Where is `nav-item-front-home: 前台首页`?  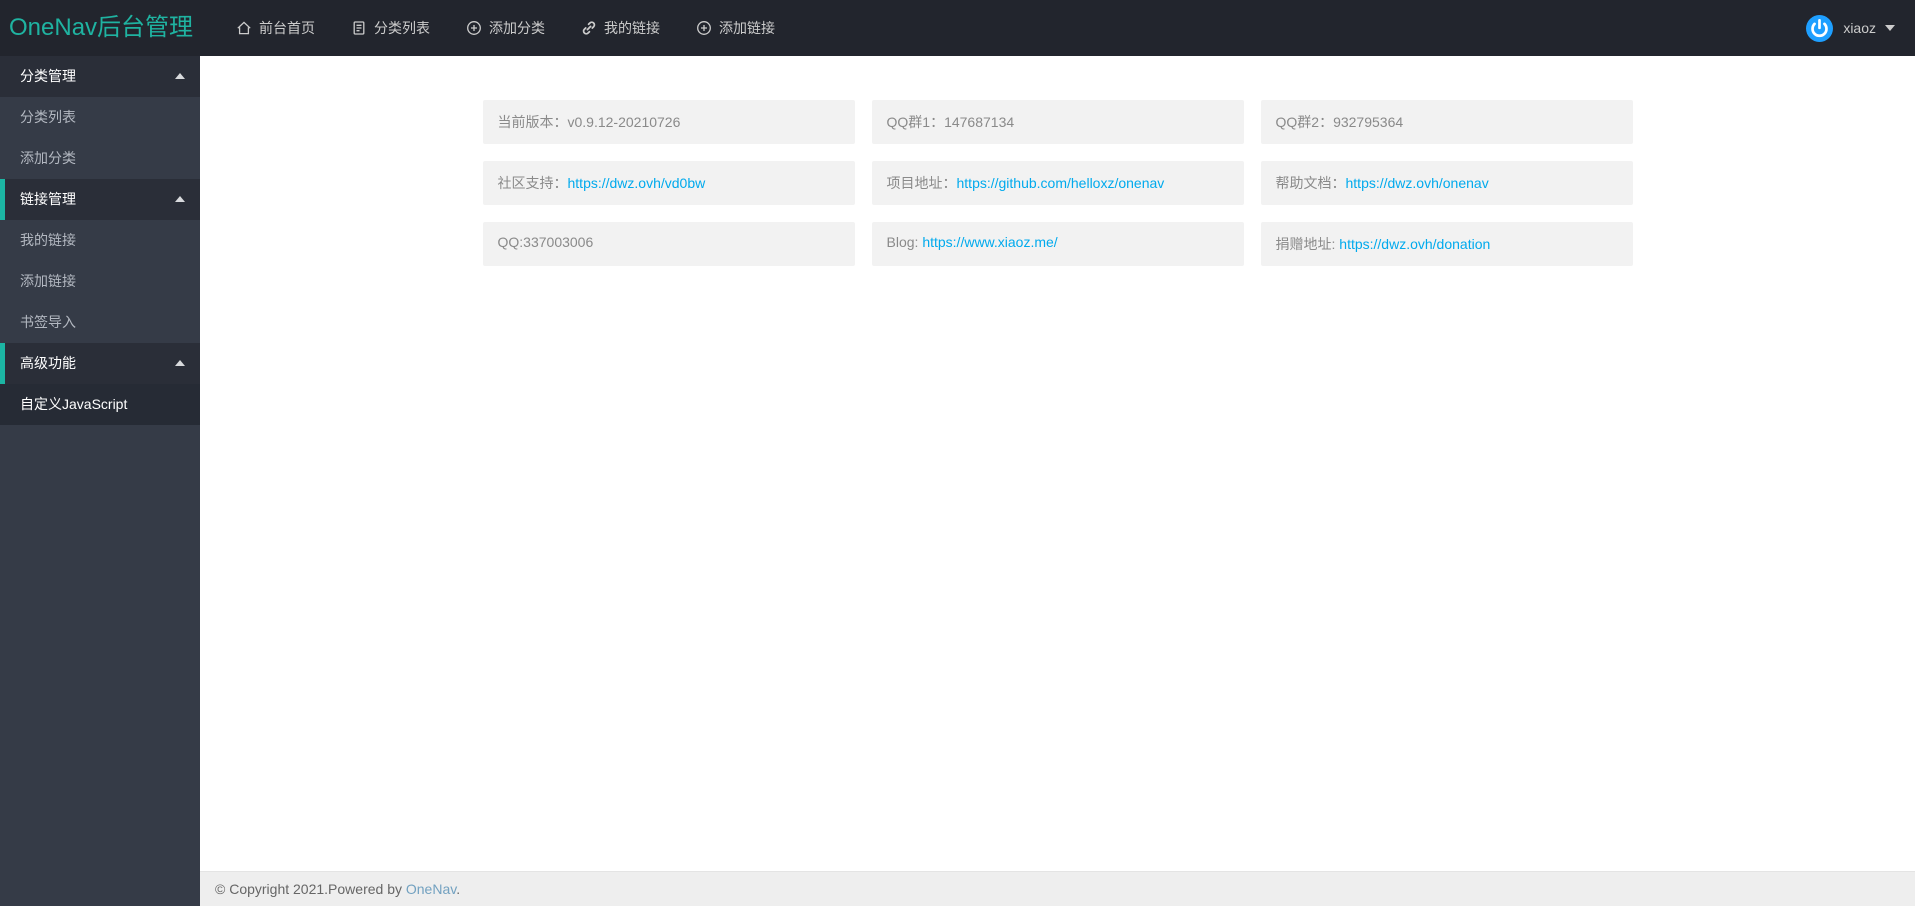
nav-item-front-home: 前台首页 is located at coordinates (275, 28).